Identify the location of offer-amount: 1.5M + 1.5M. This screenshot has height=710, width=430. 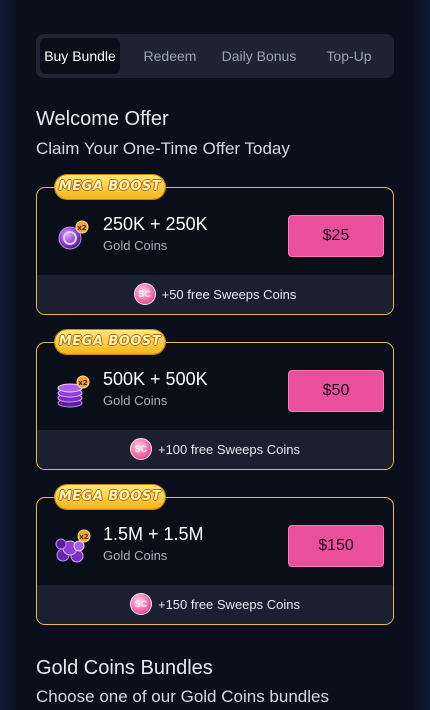
(153, 534).